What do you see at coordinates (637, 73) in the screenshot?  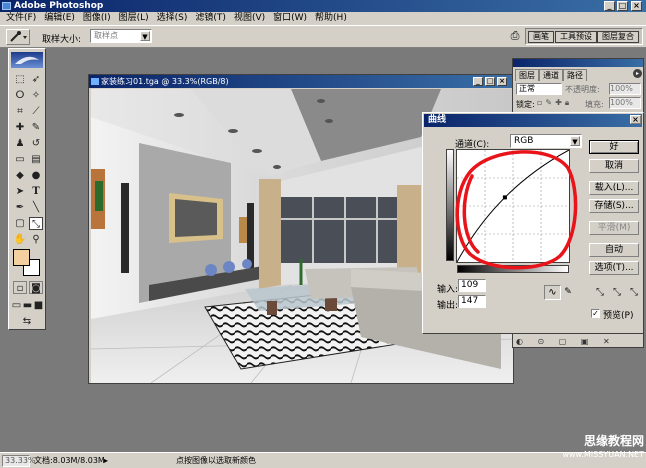 I see `palette-menu-icon: ▸` at bounding box center [637, 73].